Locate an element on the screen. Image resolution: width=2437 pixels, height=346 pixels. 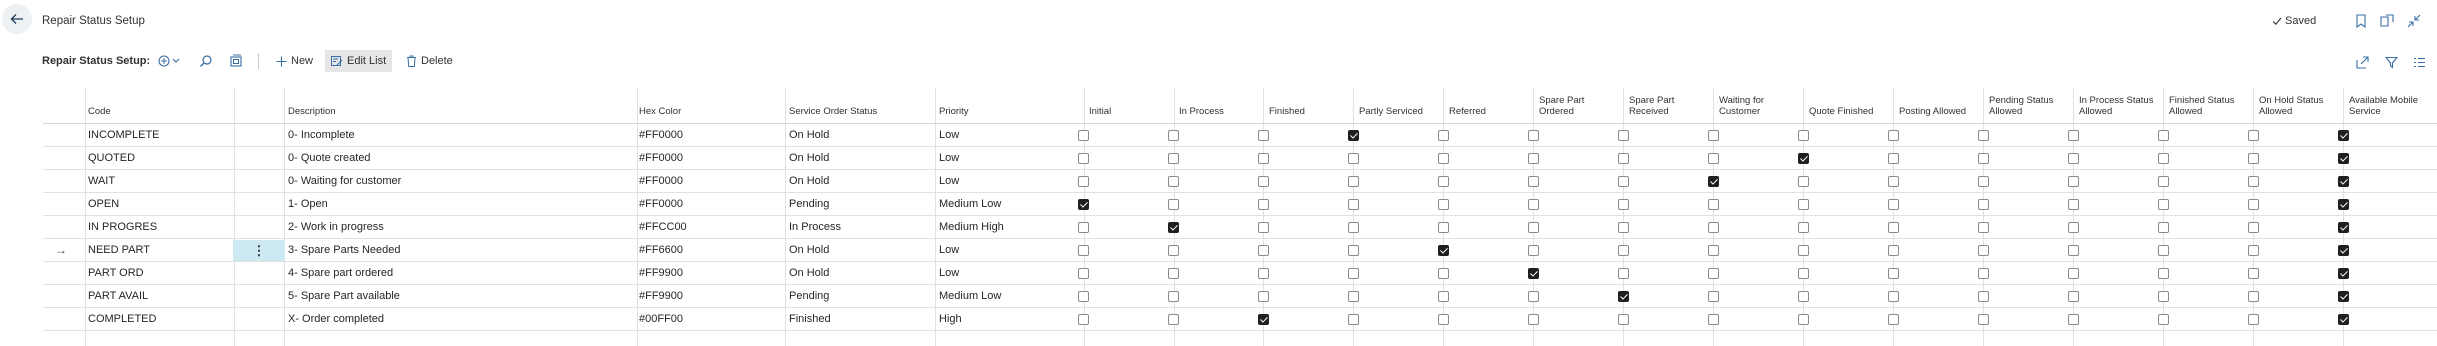
edit-list-button: Edit List is located at coordinates (359, 61).